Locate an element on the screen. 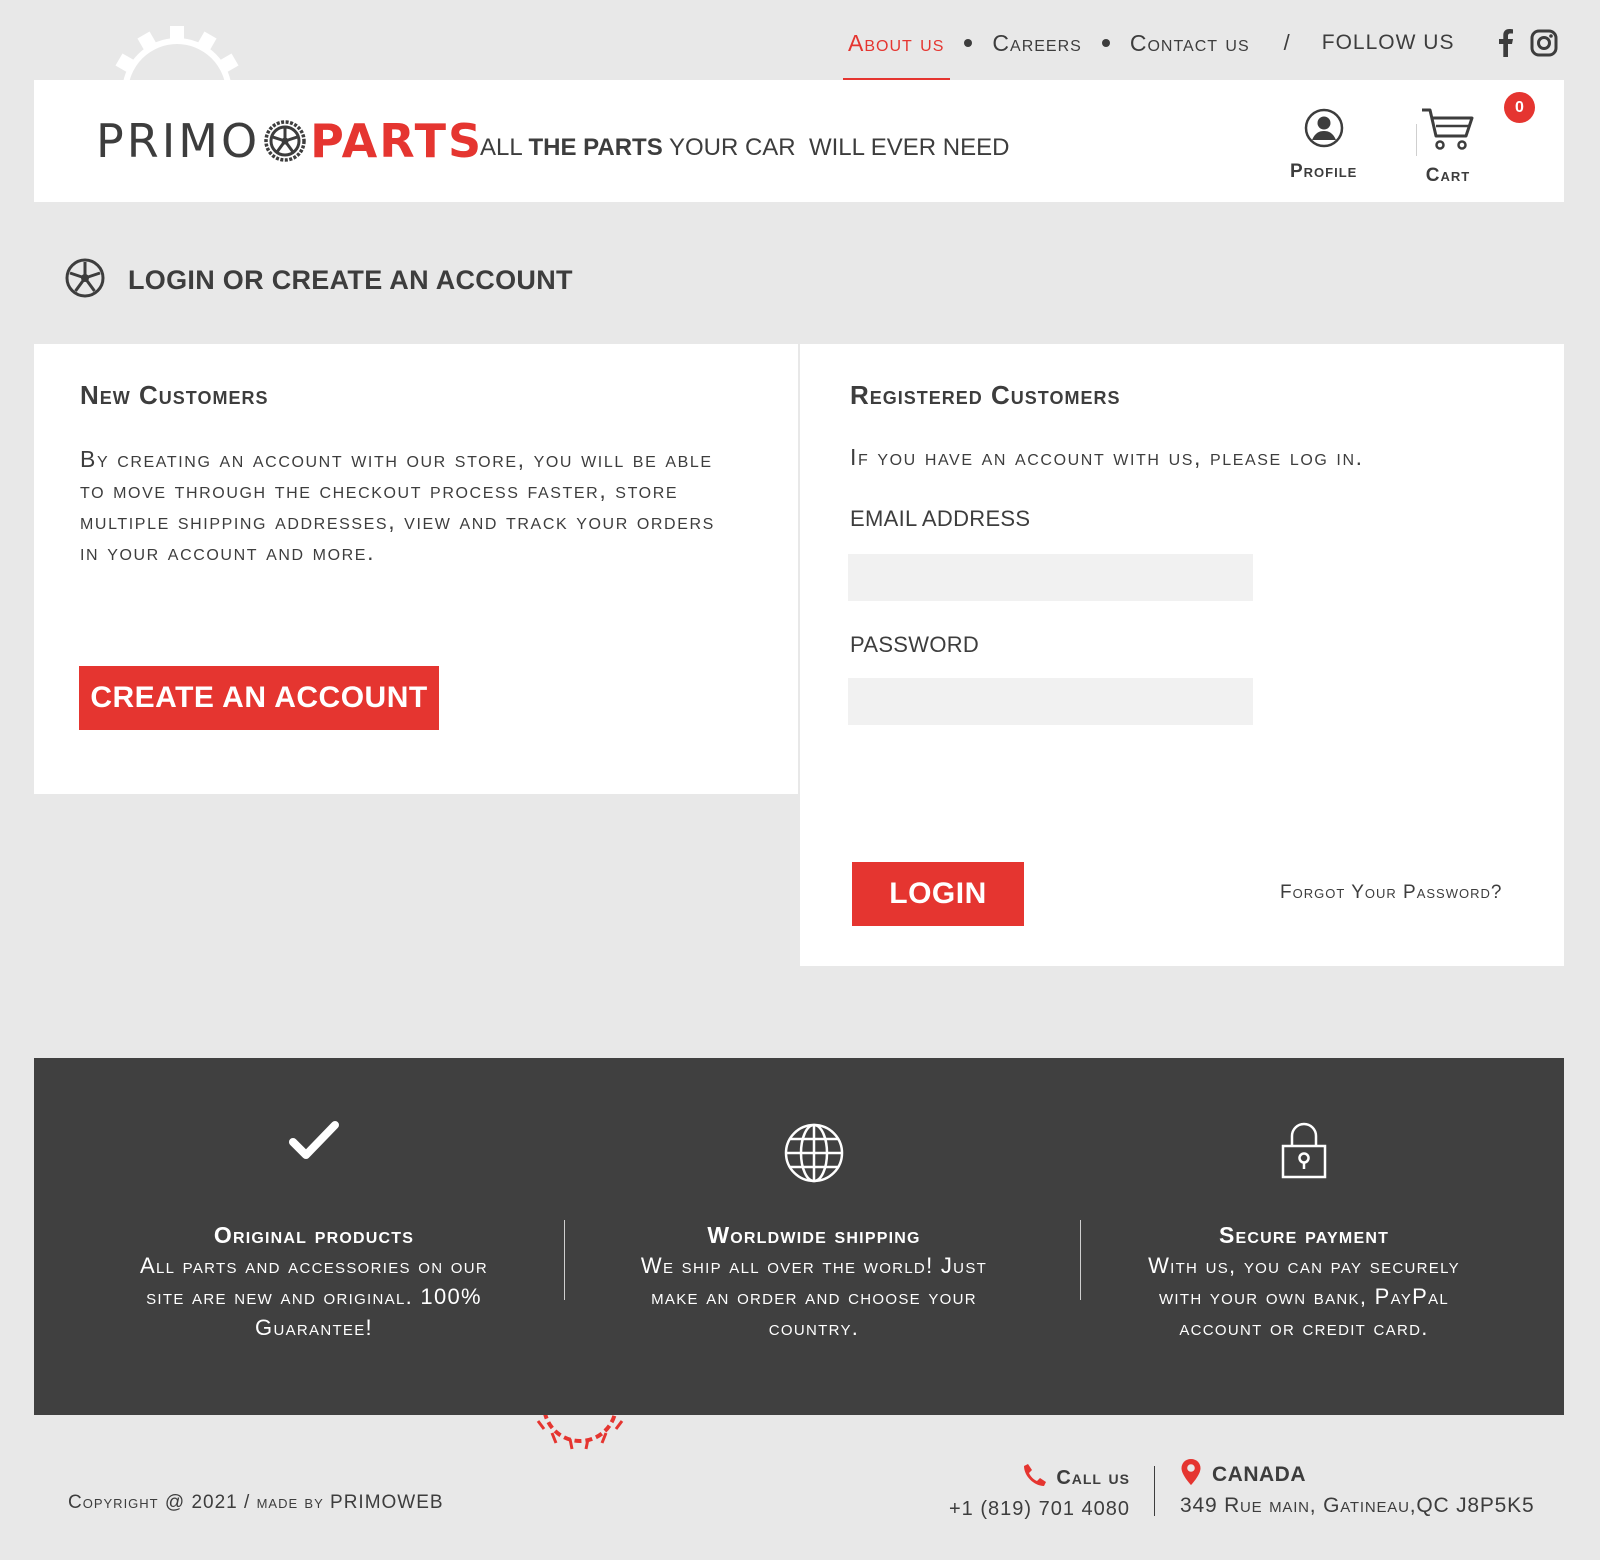 This screenshot has height=1560, width=1600. email-field is located at coordinates (1050, 577).